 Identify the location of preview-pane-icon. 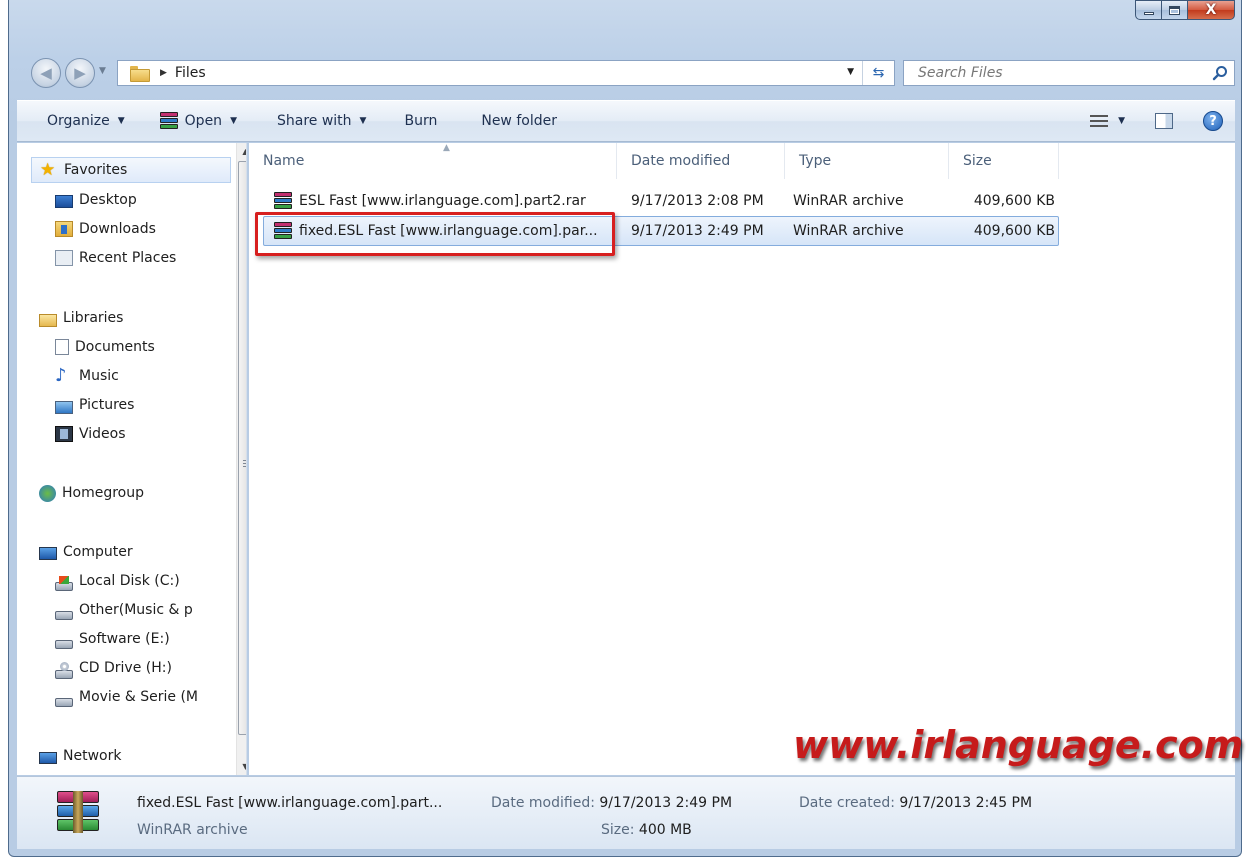
(1164, 121).